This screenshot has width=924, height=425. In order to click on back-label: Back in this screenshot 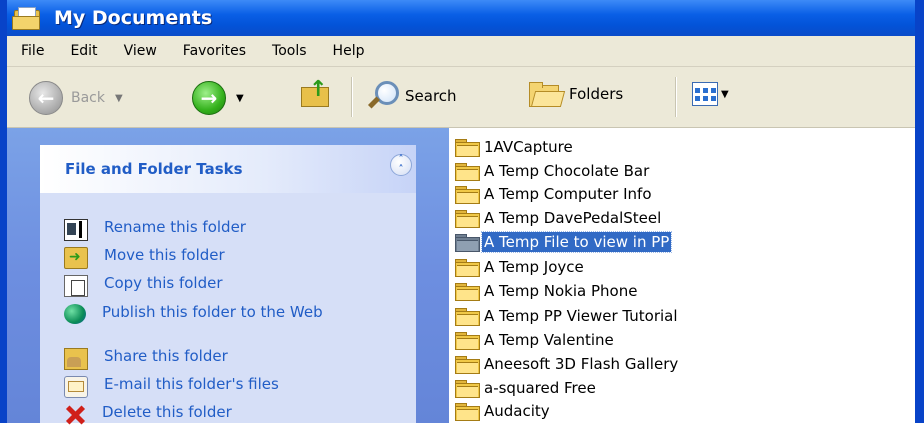, I will do `click(88, 98)`.